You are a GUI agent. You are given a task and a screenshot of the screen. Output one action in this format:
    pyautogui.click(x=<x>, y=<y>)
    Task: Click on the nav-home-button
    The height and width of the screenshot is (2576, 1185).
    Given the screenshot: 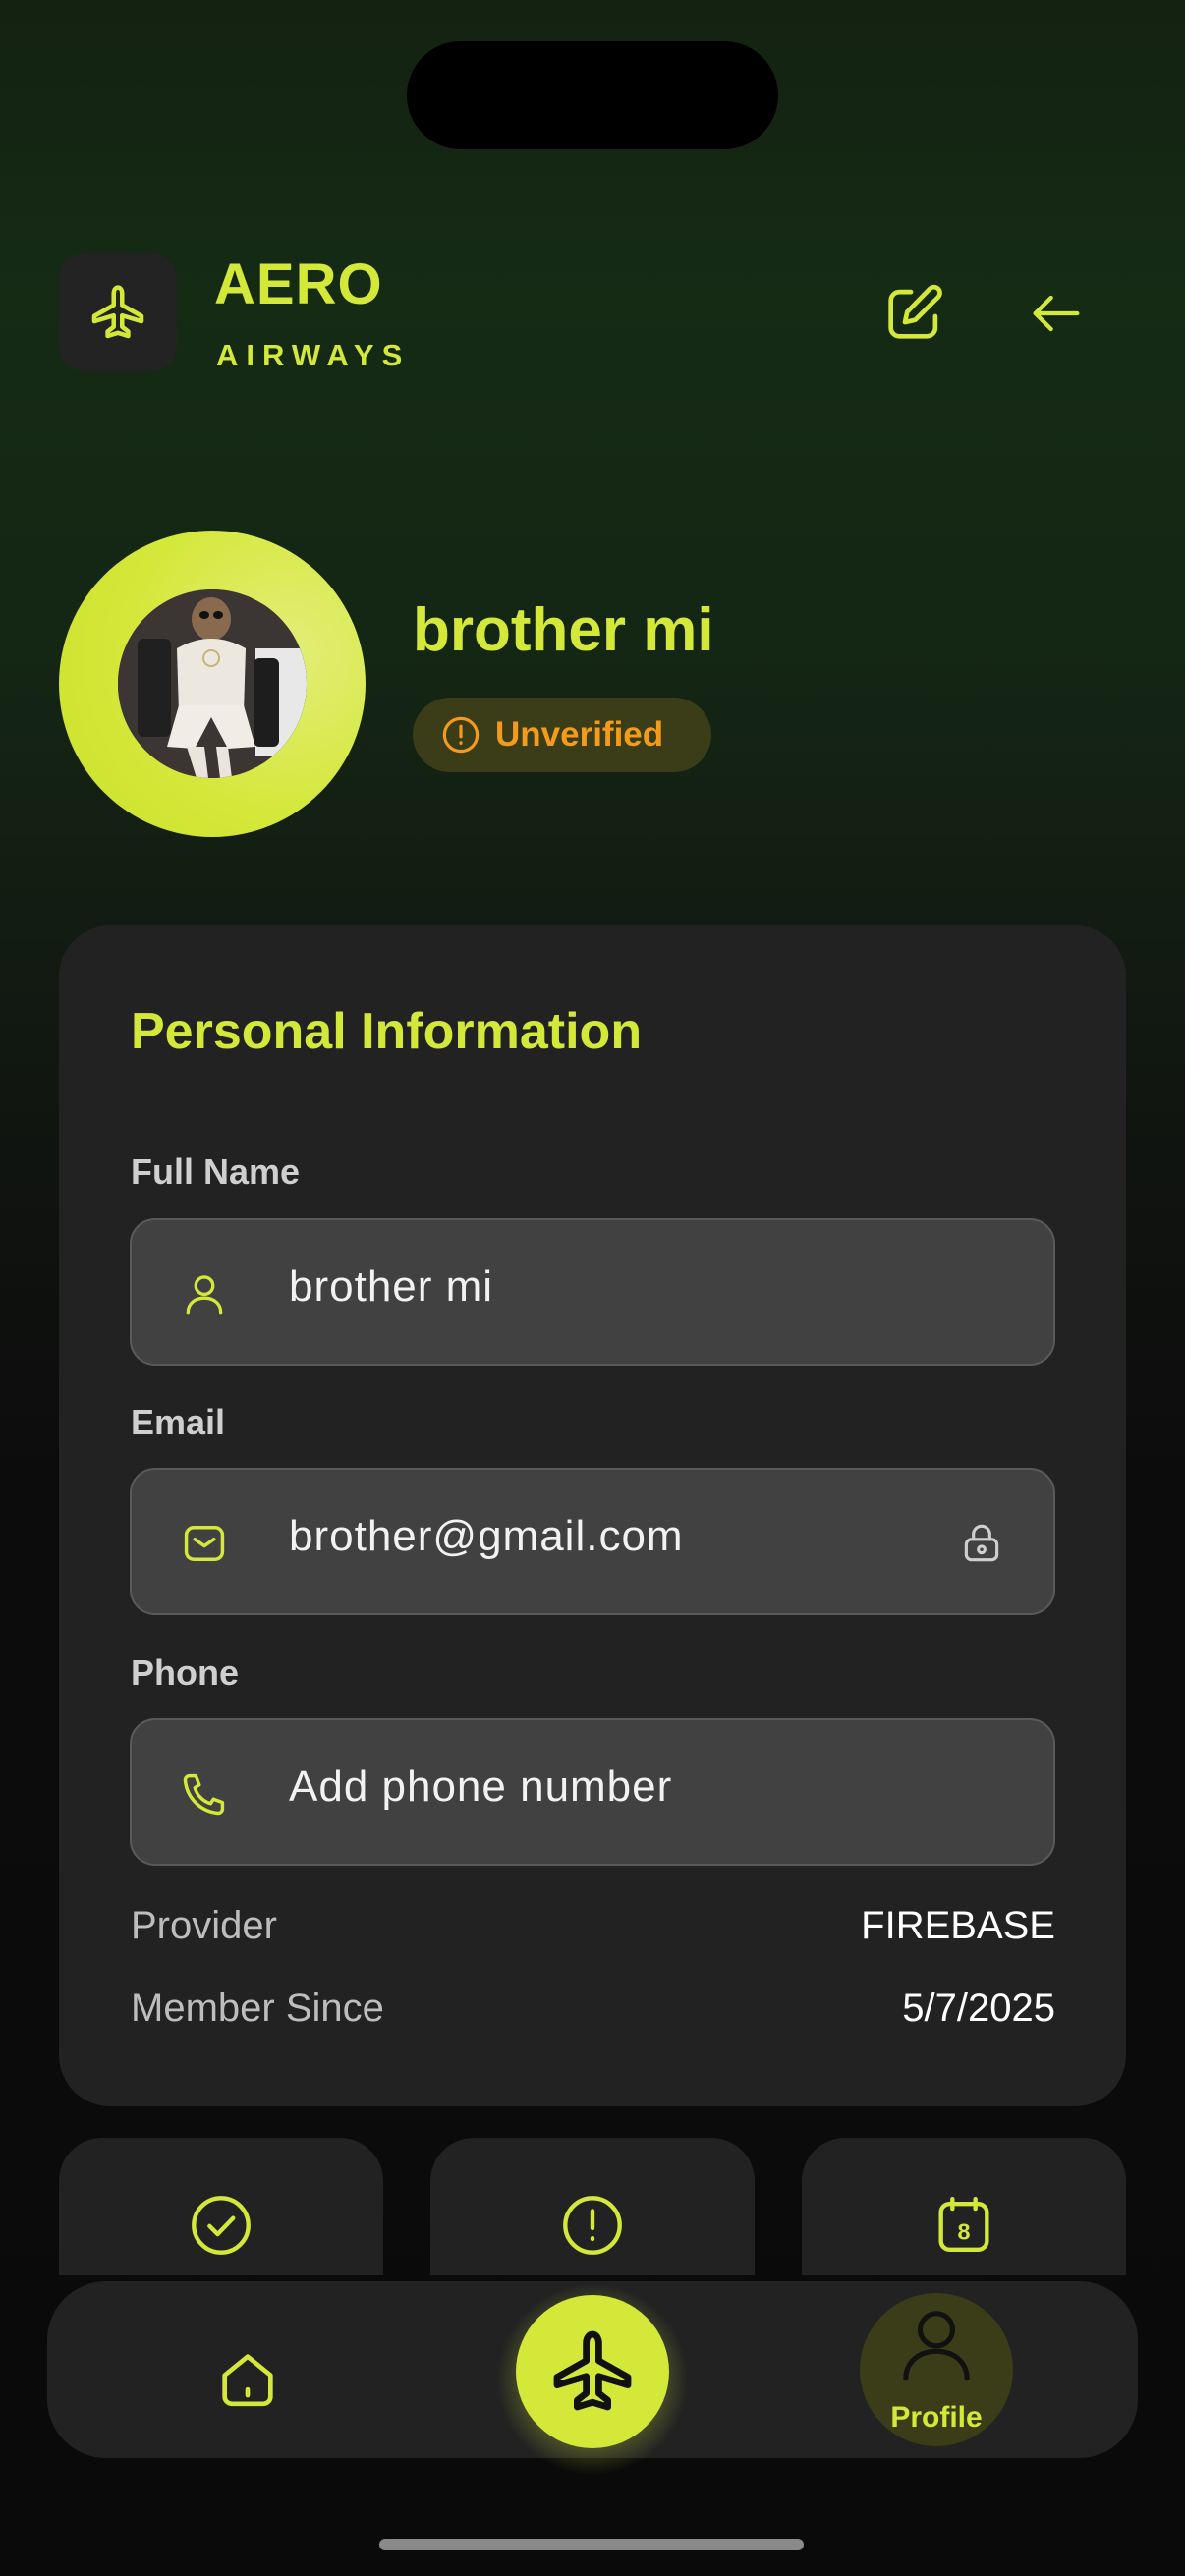 What is the action you would take?
    pyautogui.click(x=248, y=2379)
    